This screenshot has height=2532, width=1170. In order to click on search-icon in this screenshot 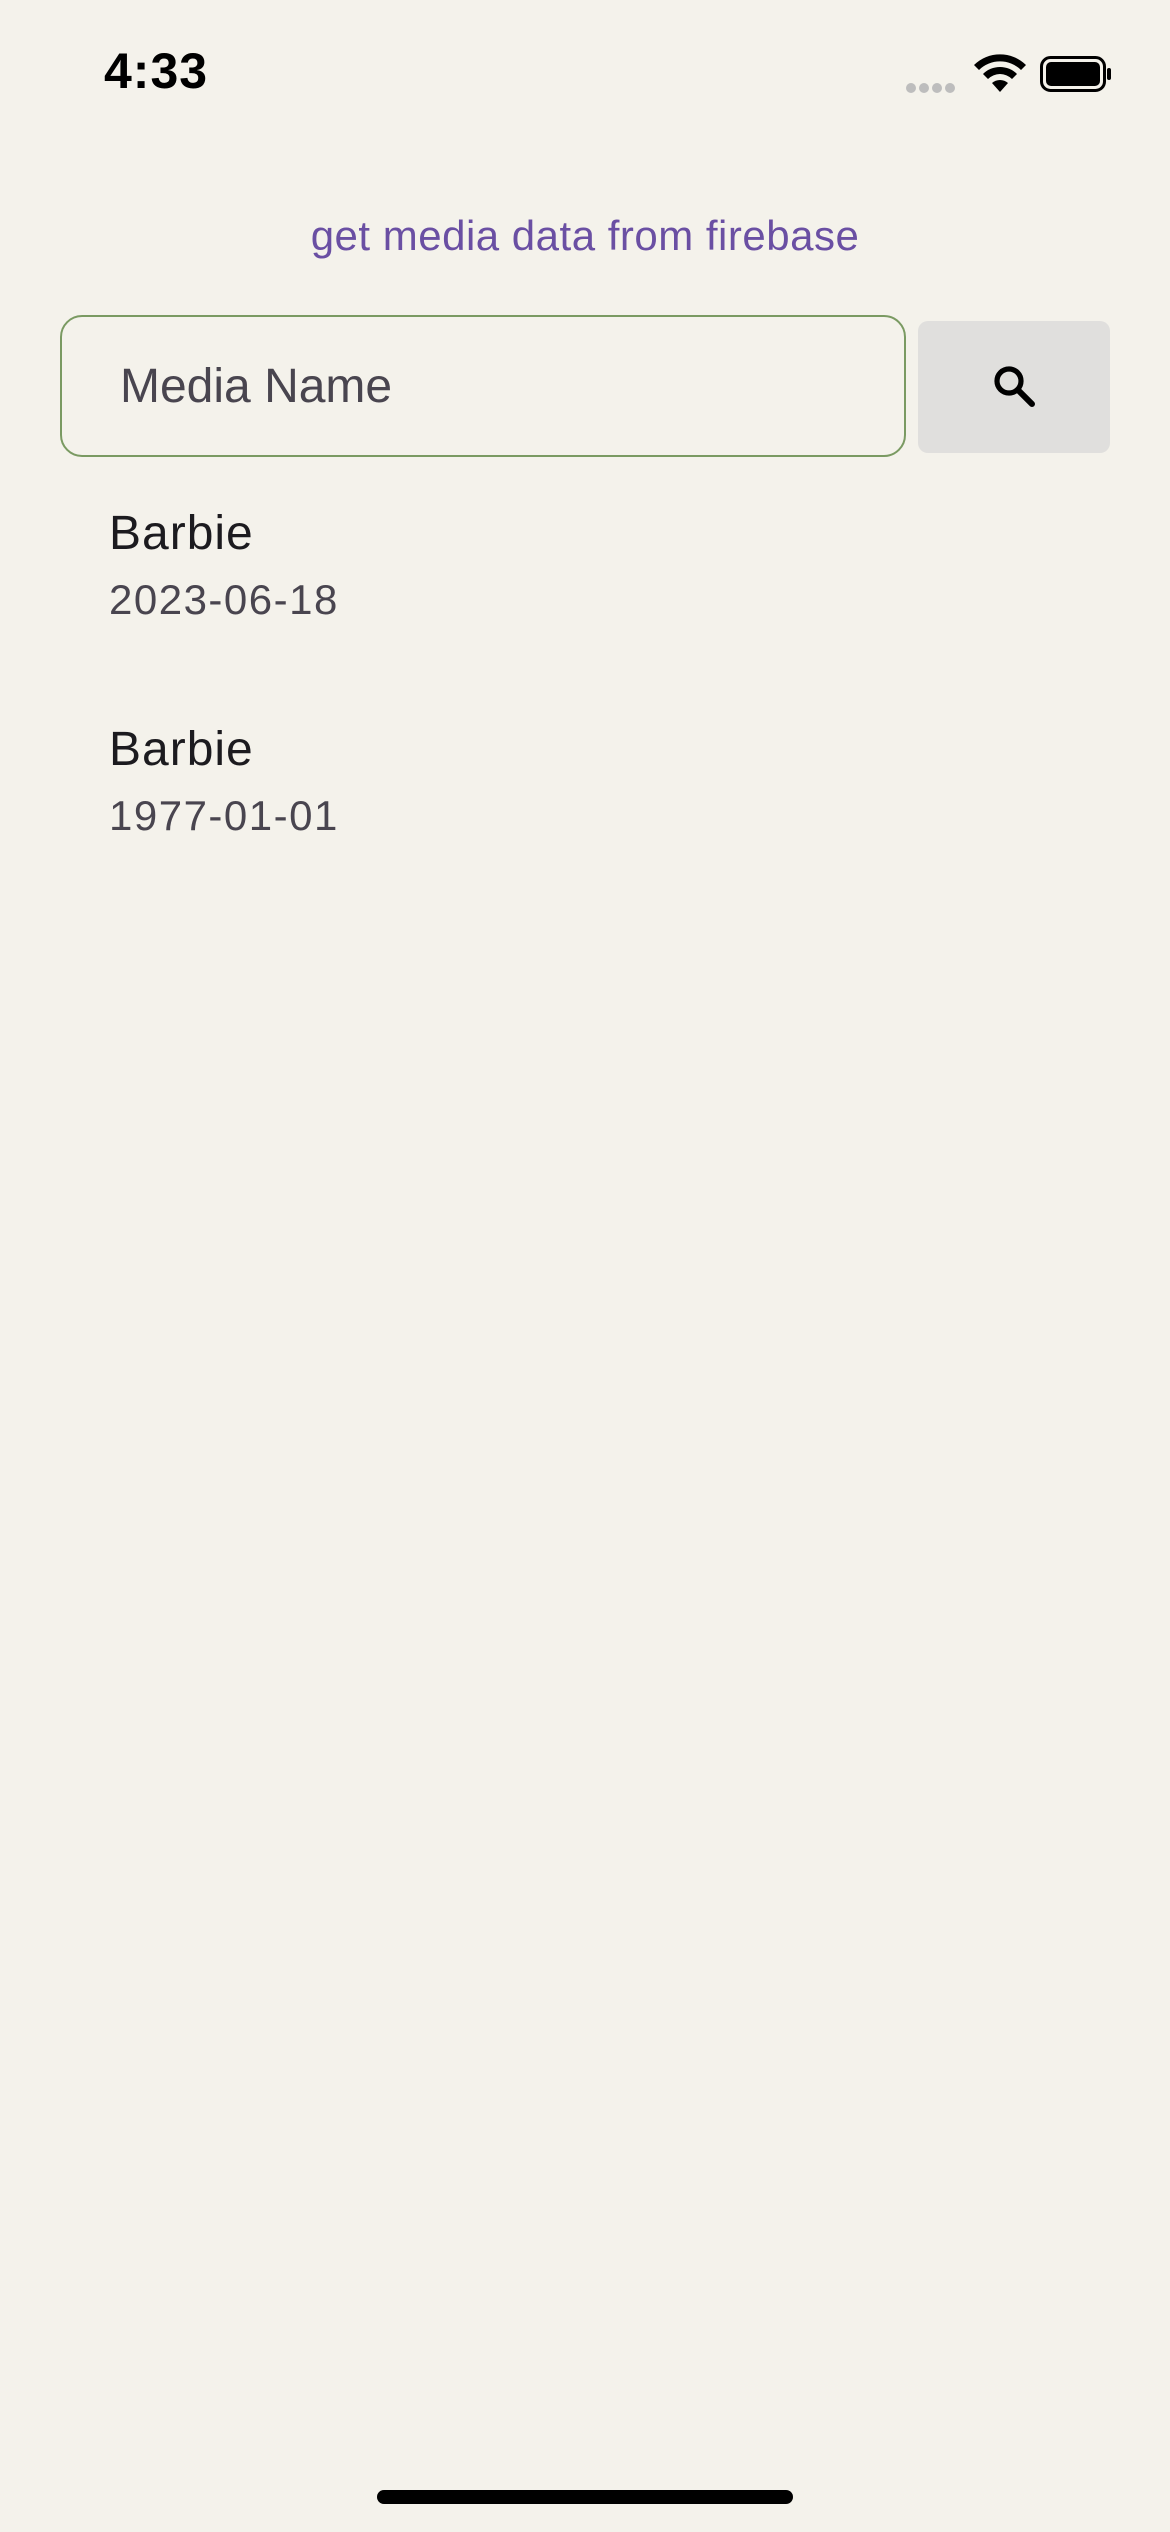, I will do `click(1014, 387)`.